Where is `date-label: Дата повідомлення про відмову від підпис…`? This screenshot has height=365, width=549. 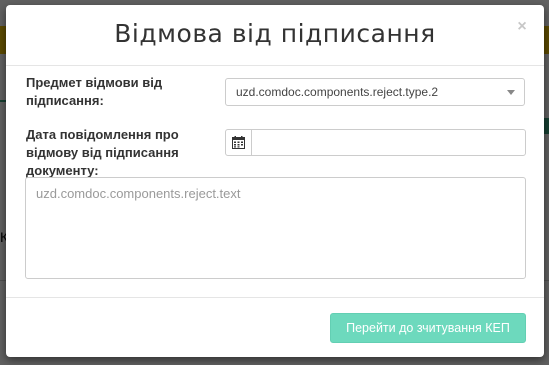
date-label: Дата повідомлення про відмову від підпис… is located at coordinates (102, 152).